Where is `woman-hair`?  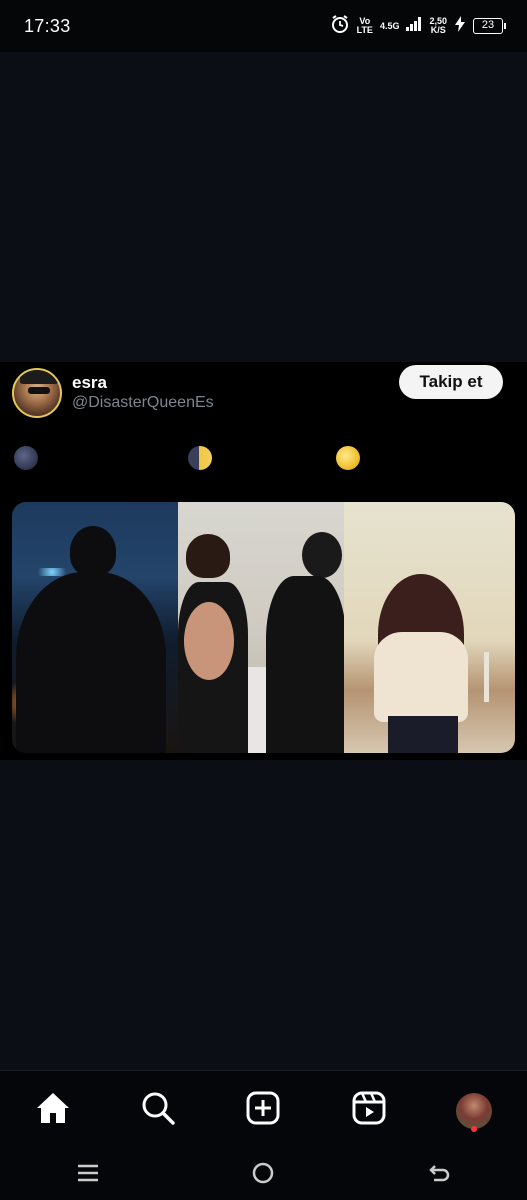
woman-hair is located at coordinates (208, 556).